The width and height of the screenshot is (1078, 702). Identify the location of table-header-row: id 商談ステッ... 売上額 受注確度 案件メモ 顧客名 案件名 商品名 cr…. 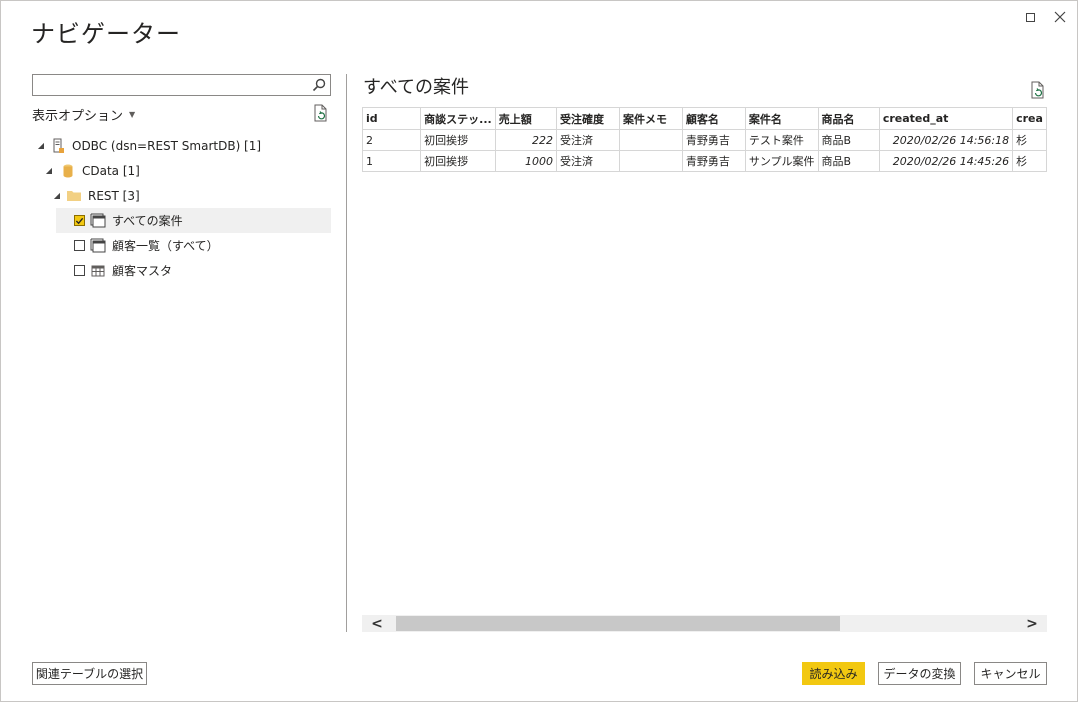
(704, 118).